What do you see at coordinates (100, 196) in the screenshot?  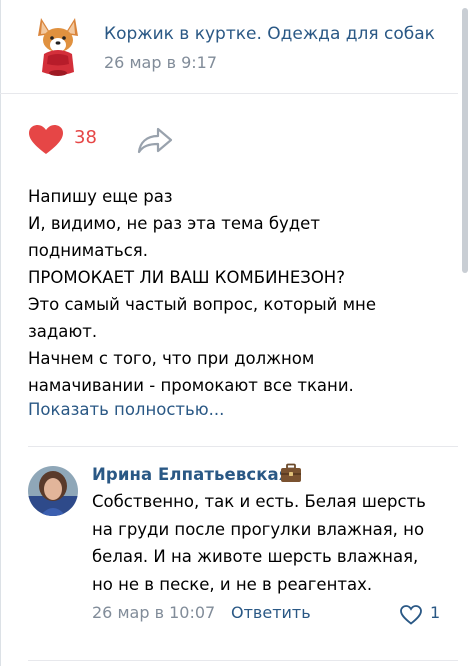 I see `post-text-line: Напишу еще раз` at bounding box center [100, 196].